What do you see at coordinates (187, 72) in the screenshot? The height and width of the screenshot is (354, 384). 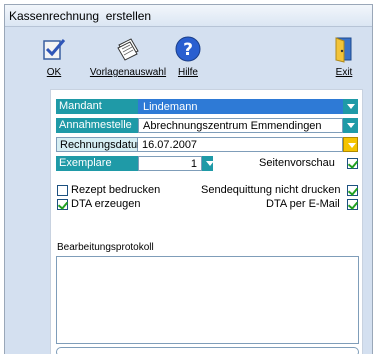 I see `hilfe-label: Hilfe` at bounding box center [187, 72].